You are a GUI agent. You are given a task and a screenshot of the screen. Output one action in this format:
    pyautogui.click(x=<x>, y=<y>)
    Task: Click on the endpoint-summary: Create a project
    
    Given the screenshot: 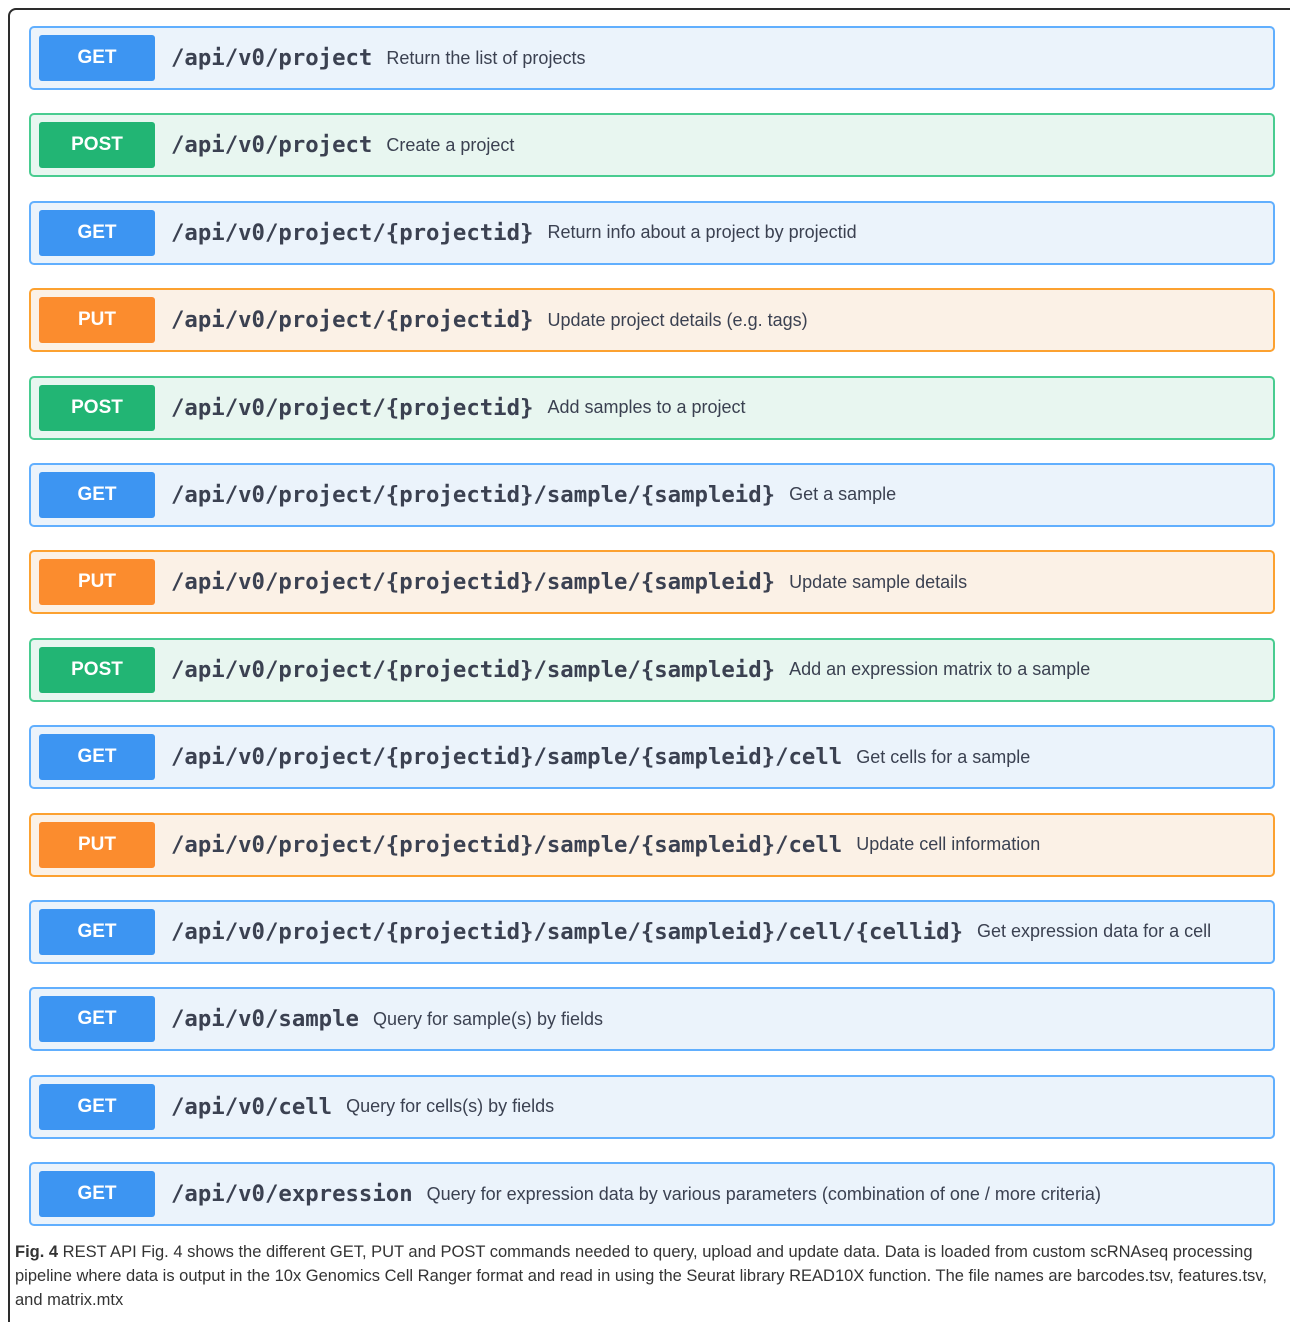 What is the action you would take?
    pyautogui.click(x=450, y=144)
    